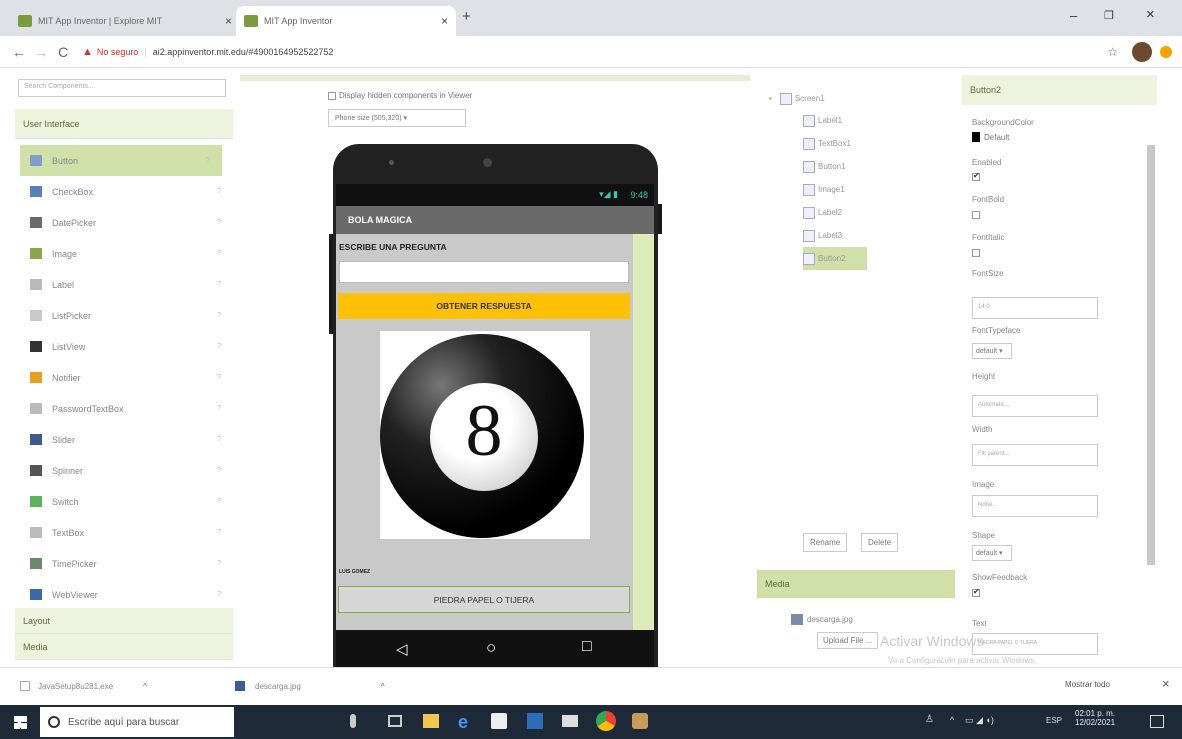 This screenshot has width=1182, height=739. Describe the element at coordinates (126, 501) in the screenshot. I see `palette-item-switch: Switch?` at that location.